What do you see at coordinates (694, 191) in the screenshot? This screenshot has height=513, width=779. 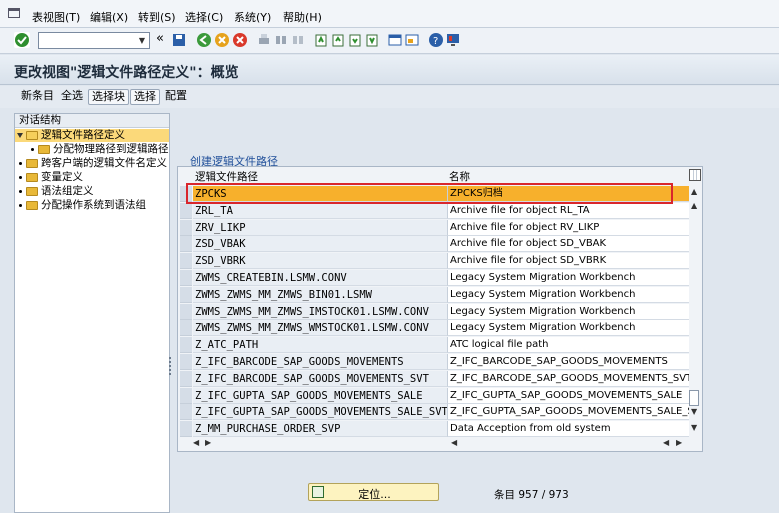 I see `scroll-up-icon: ▲` at bounding box center [694, 191].